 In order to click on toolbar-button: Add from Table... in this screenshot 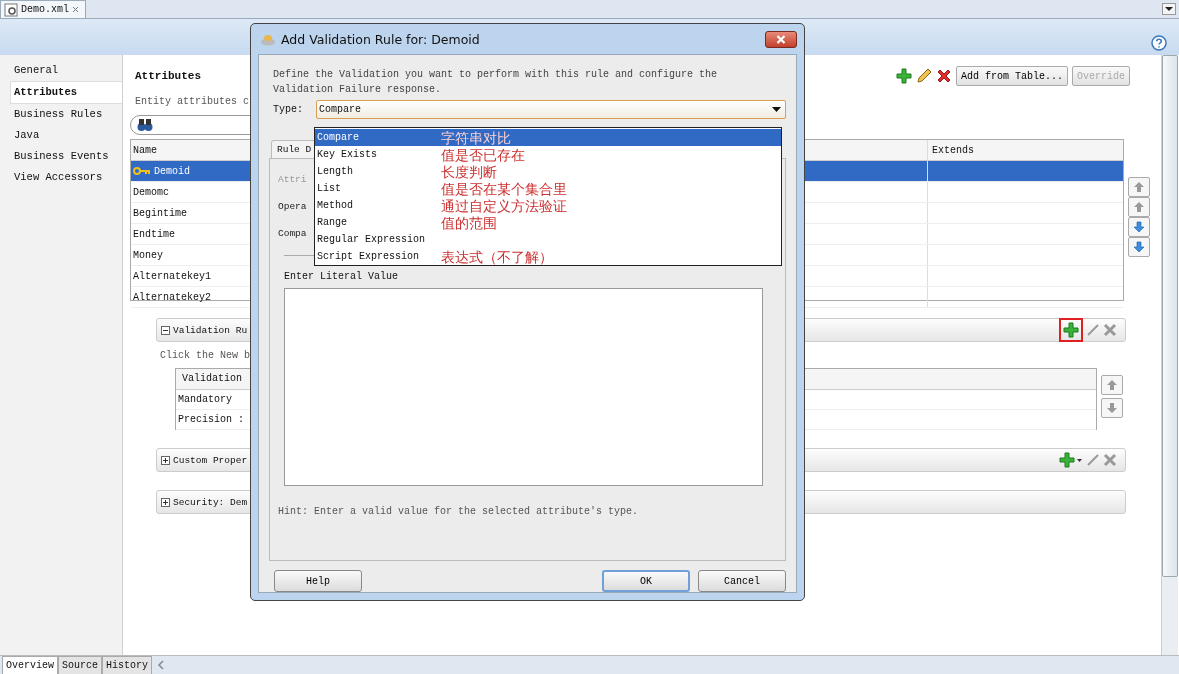, I will do `click(1011, 76)`.